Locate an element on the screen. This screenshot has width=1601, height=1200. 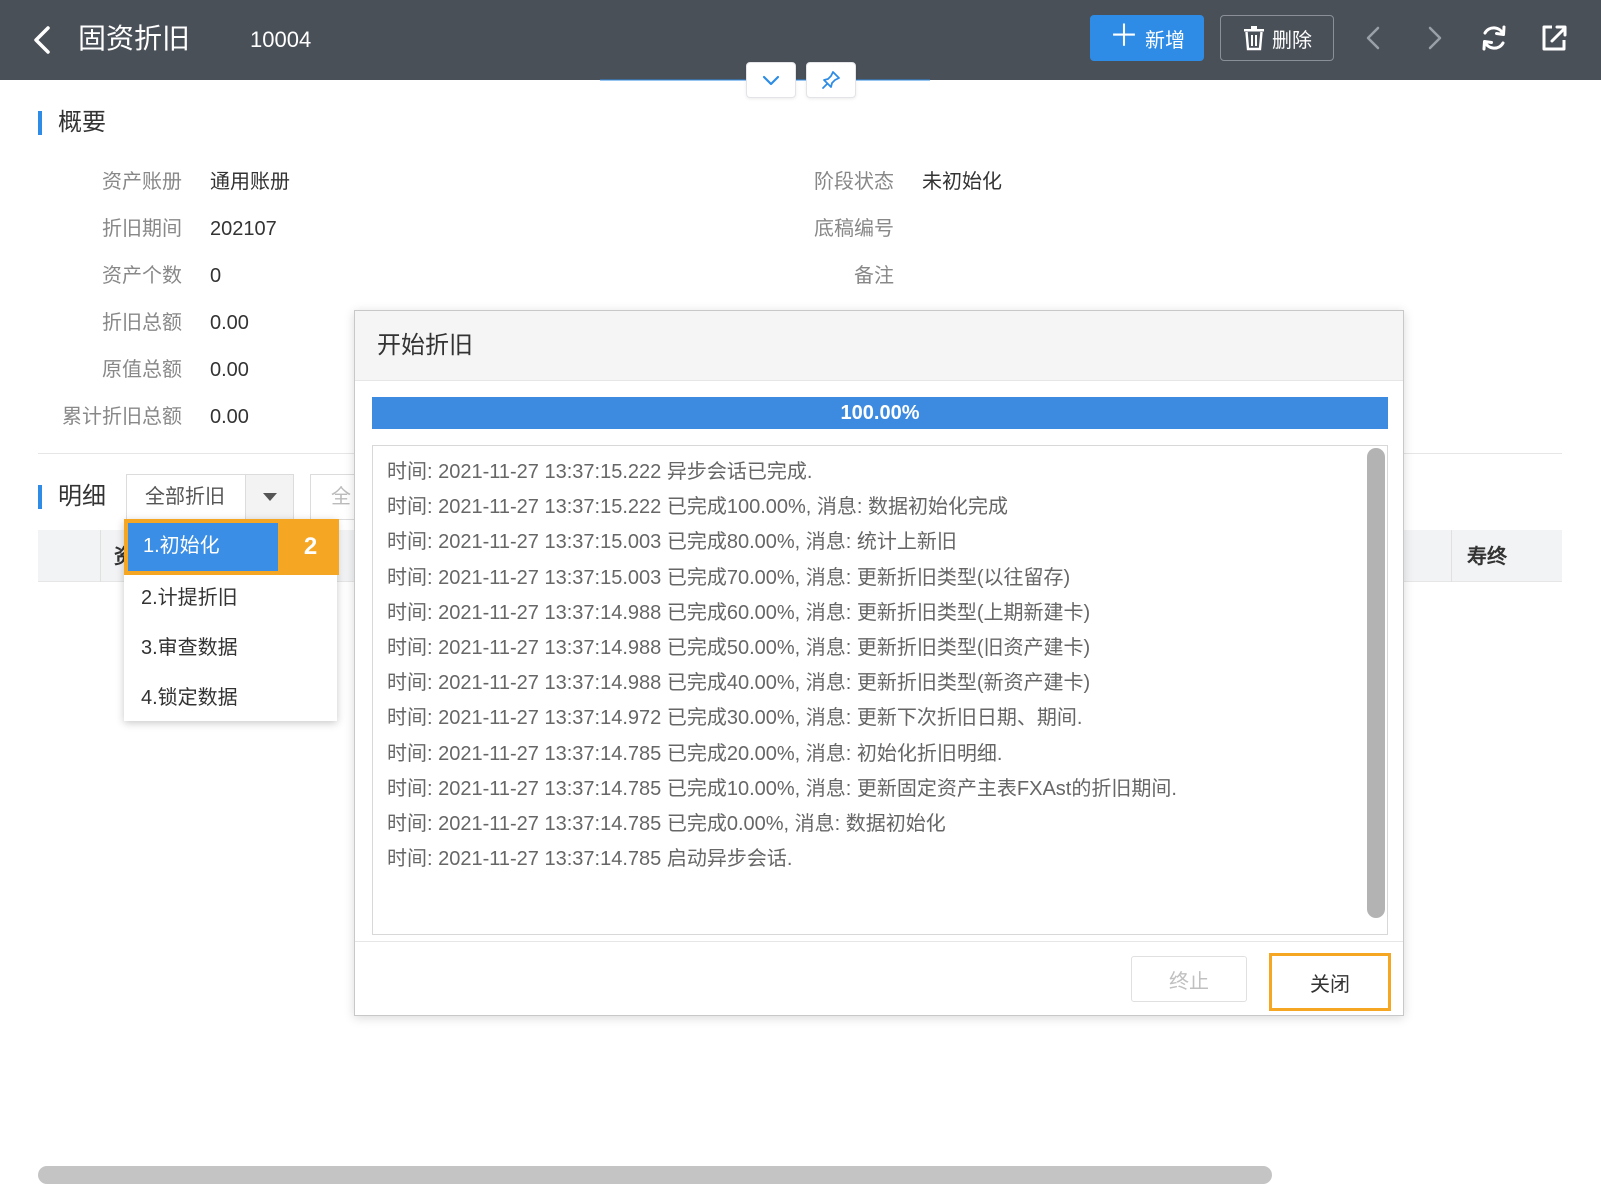
prev-button is located at coordinates (1374, 38).